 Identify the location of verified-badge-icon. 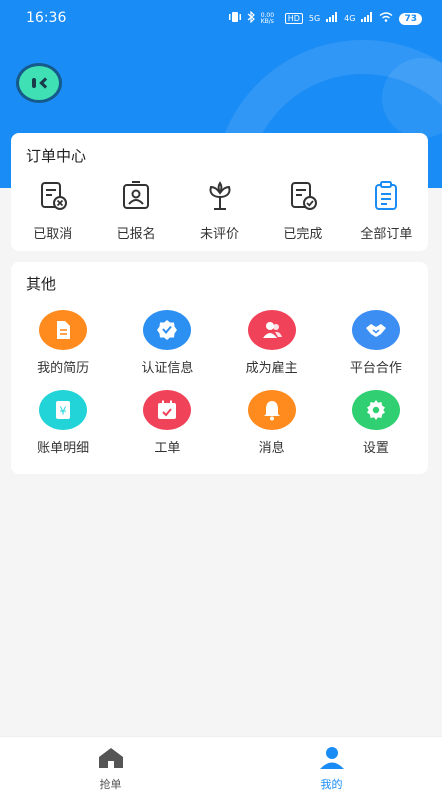
(167, 330).